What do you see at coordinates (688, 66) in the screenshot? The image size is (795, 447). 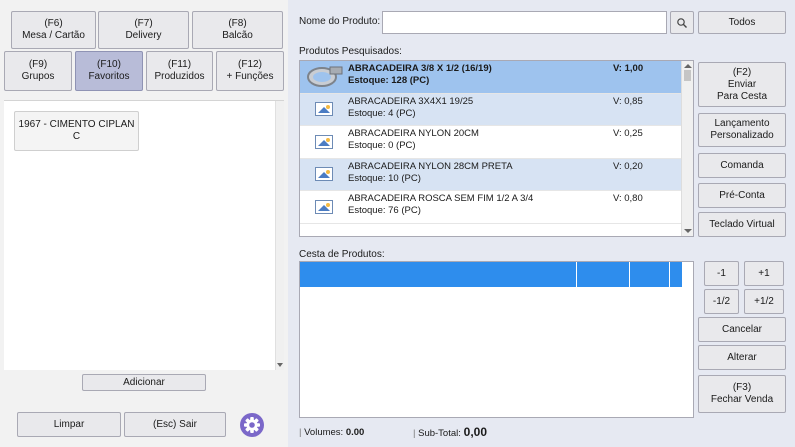 I see `scroll-up-icon` at bounding box center [688, 66].